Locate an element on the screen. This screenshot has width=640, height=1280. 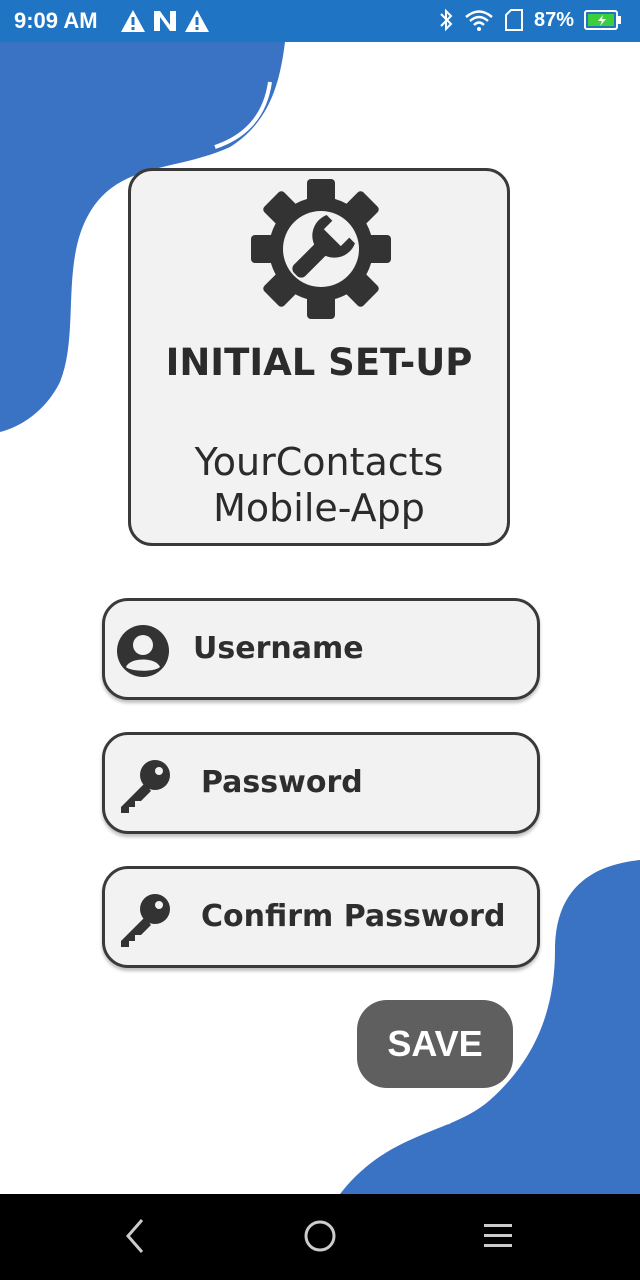
bluetooth-icon is located at coordinates (446, 20).